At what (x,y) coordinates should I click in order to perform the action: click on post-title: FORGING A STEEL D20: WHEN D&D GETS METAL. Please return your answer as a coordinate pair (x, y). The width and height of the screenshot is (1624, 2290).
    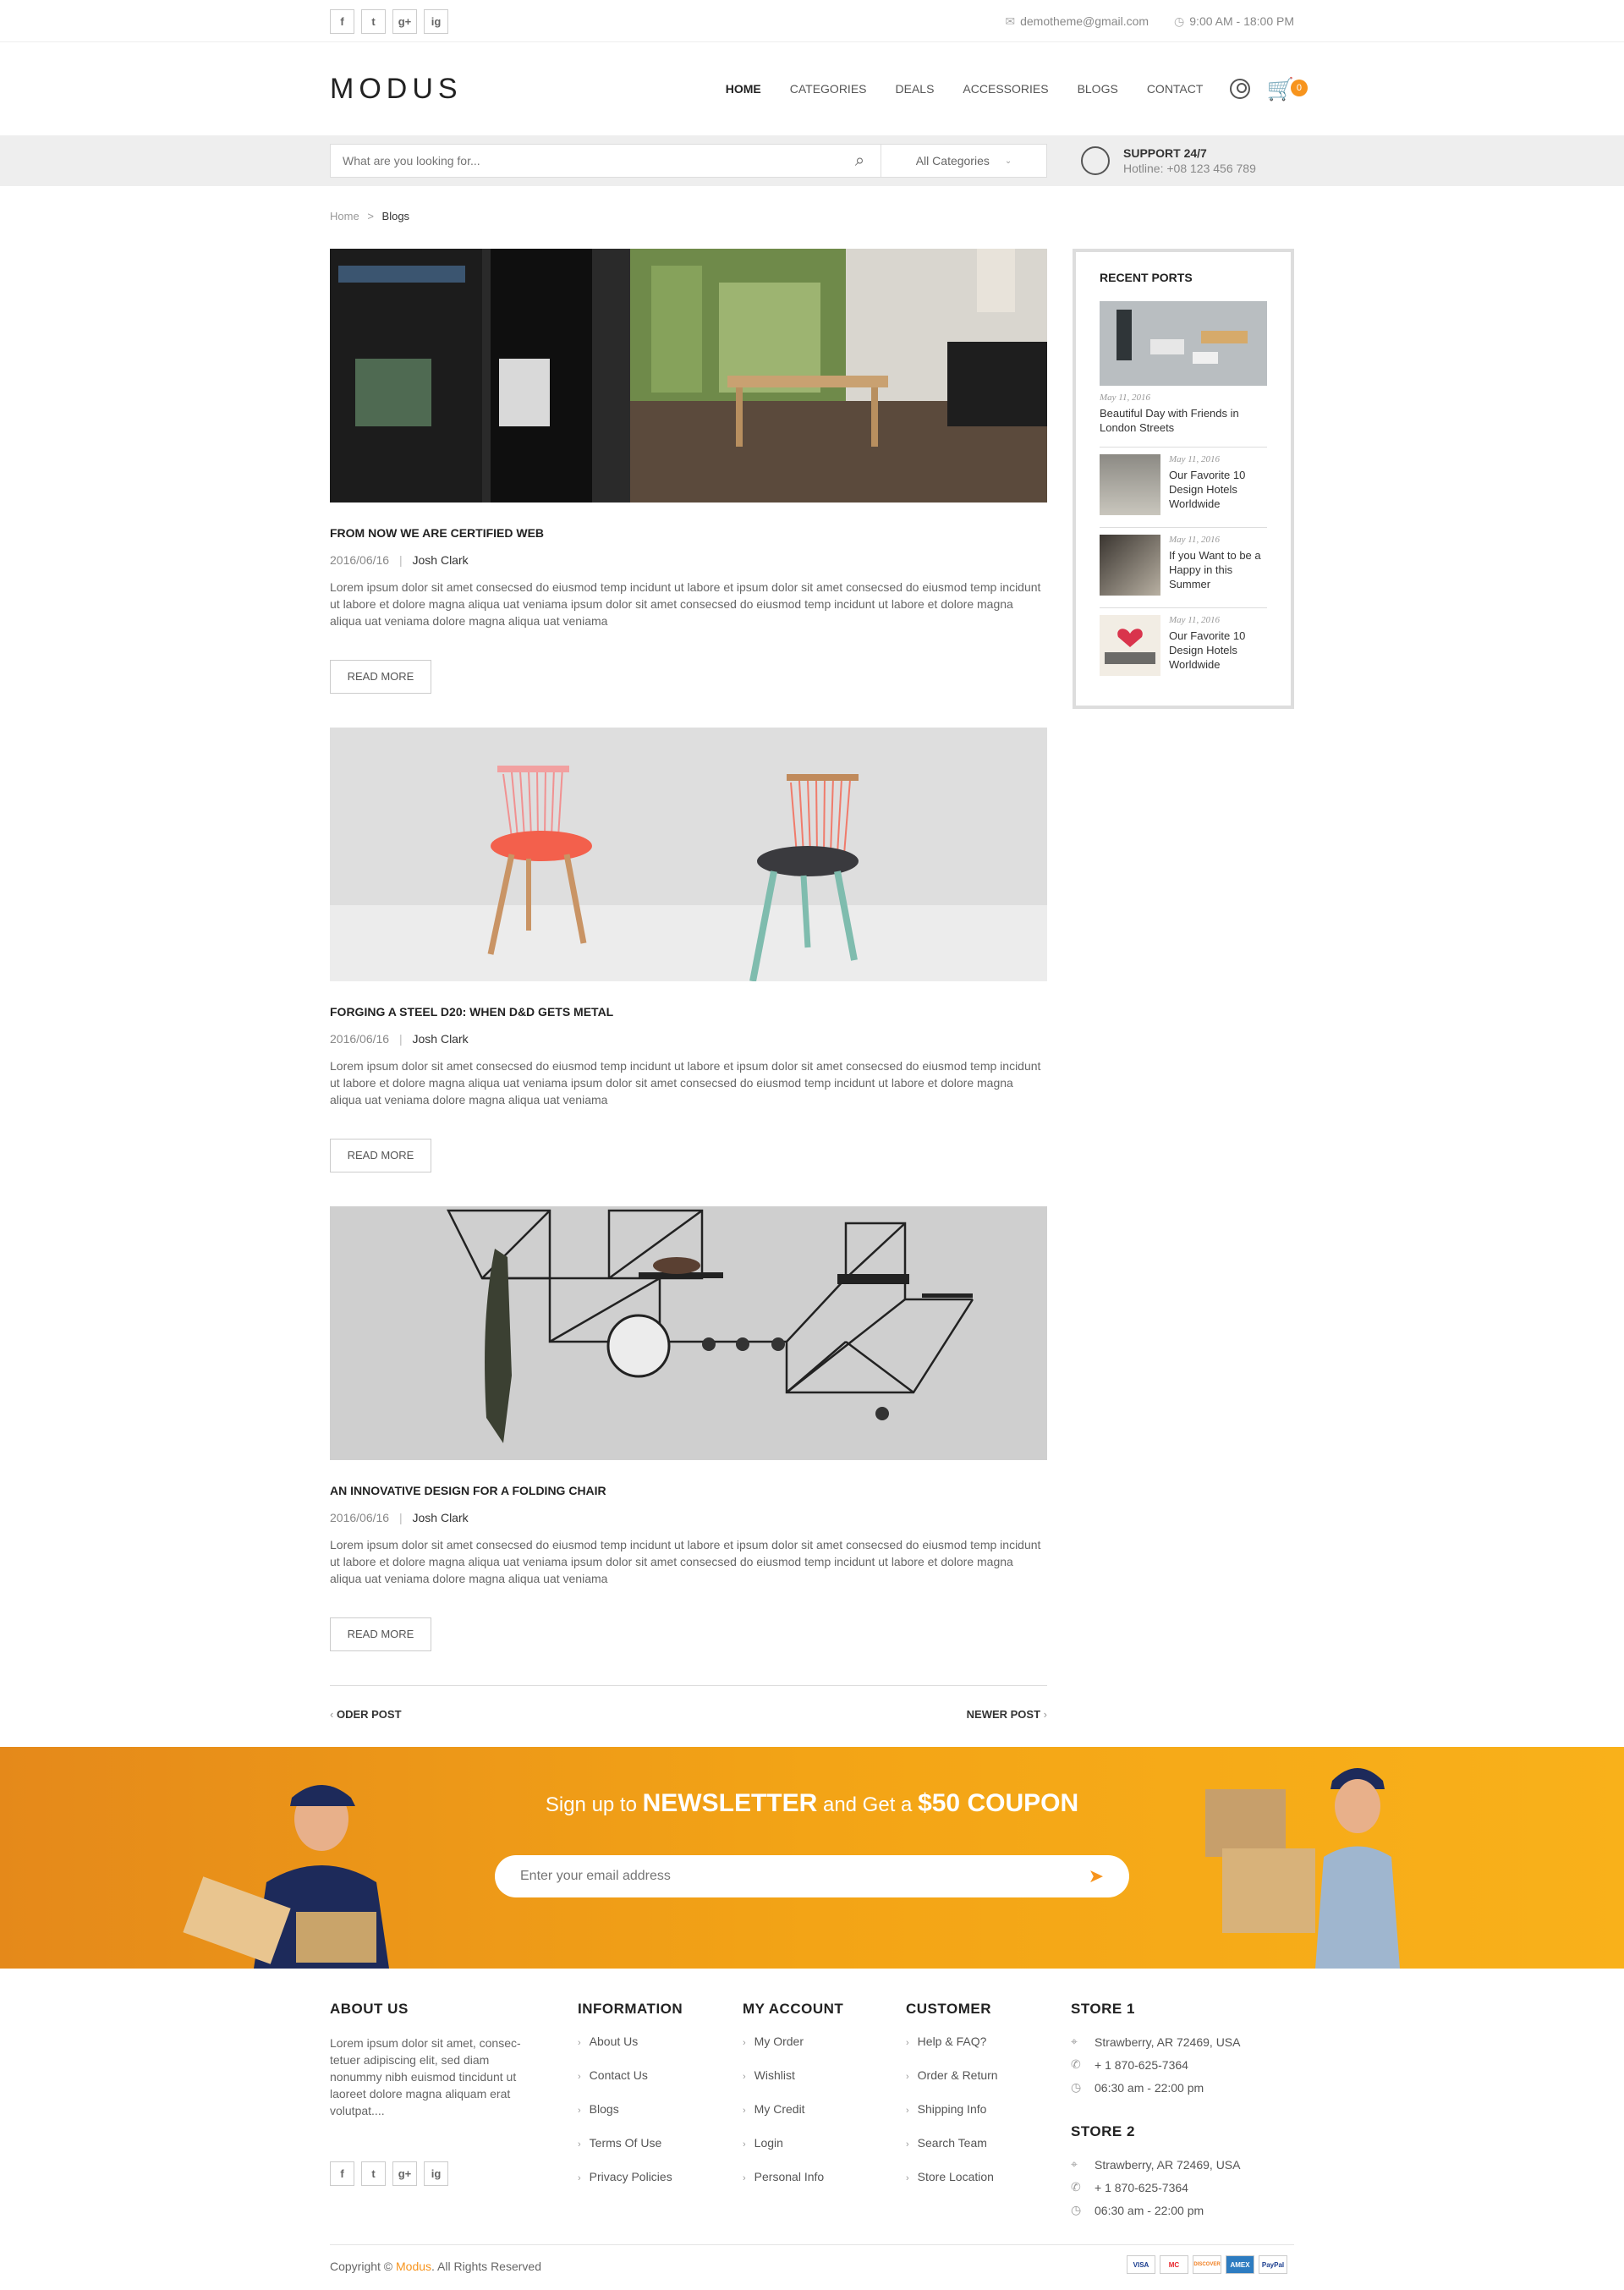
    Looking at the image, I should click on (689, 1012).